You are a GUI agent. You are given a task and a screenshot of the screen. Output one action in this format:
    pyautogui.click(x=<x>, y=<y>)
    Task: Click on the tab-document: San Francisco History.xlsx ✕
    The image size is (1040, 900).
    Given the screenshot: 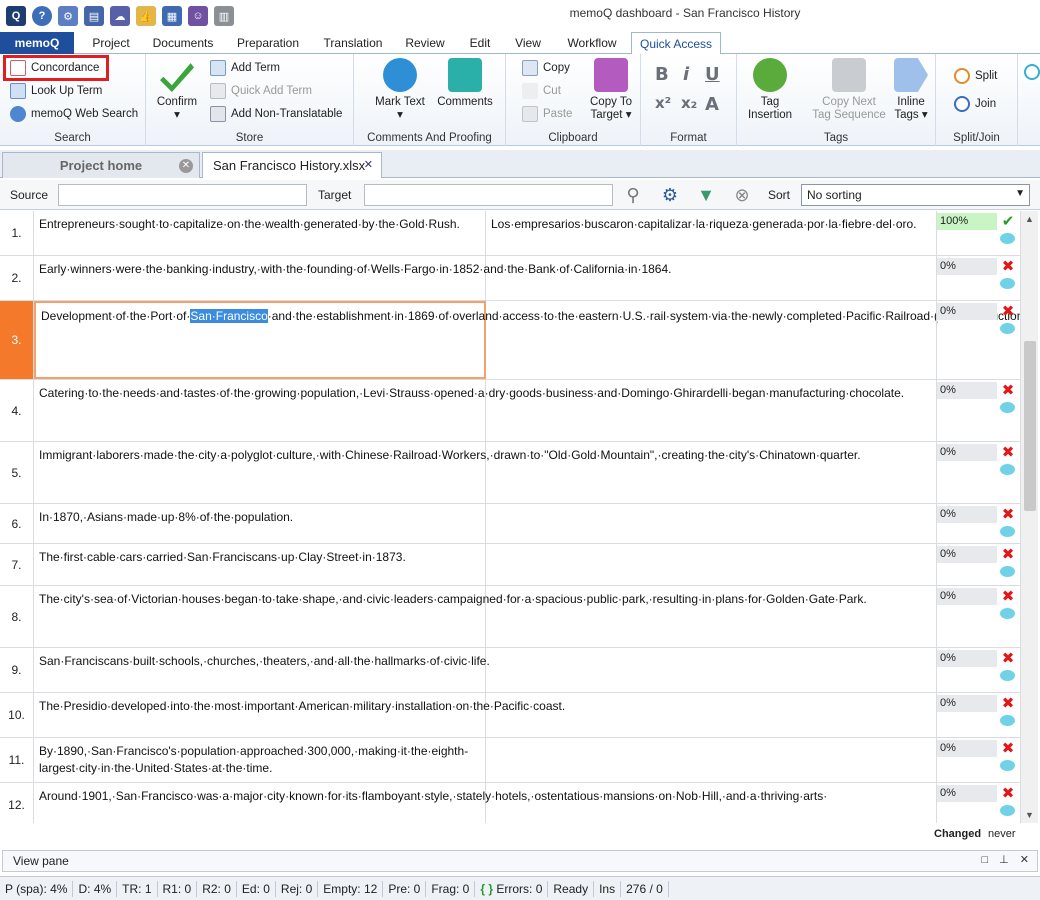 What is the action you would take?
    pyautogui.click(x=292, y=165)
    